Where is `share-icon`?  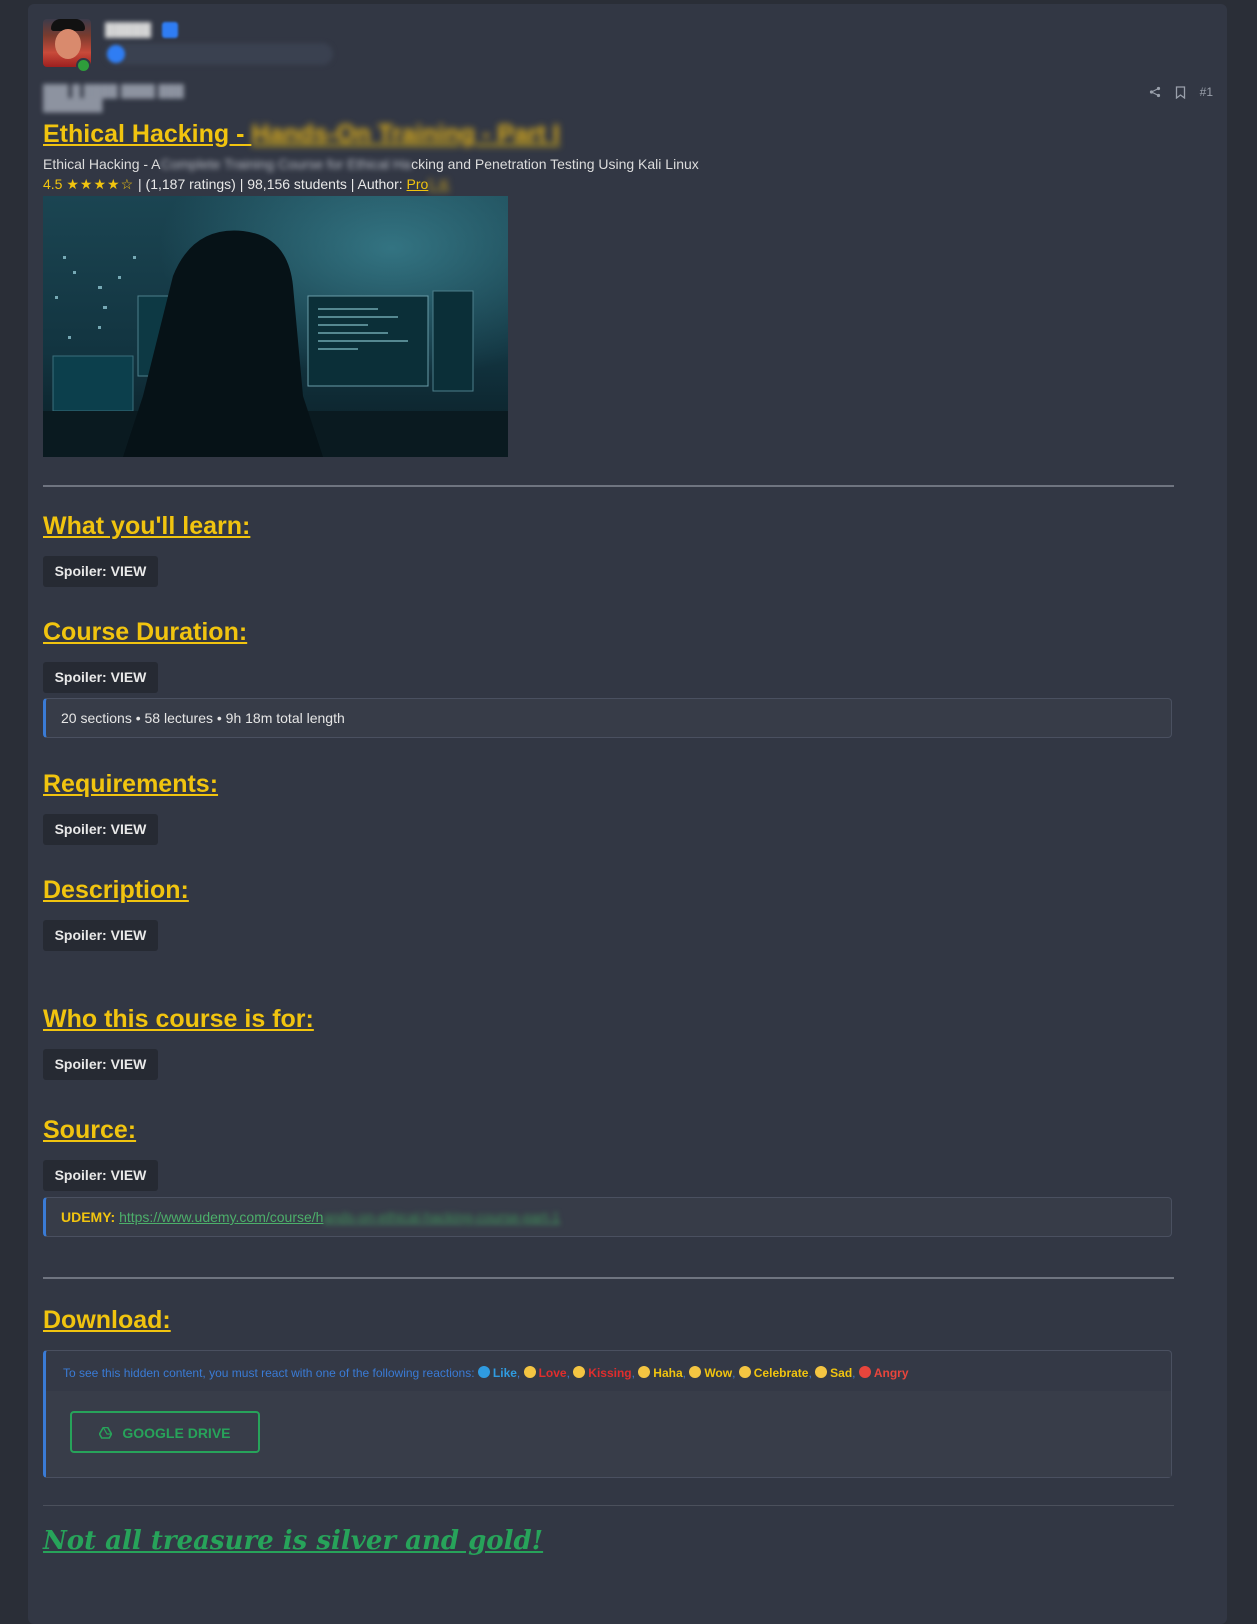
share-icon is located at coordinates (1155, 92).